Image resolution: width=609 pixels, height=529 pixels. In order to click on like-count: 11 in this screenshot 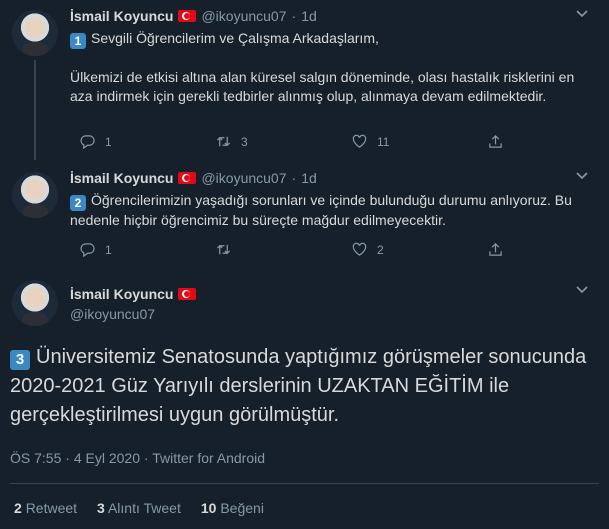, I will do `click(383, 141)`.